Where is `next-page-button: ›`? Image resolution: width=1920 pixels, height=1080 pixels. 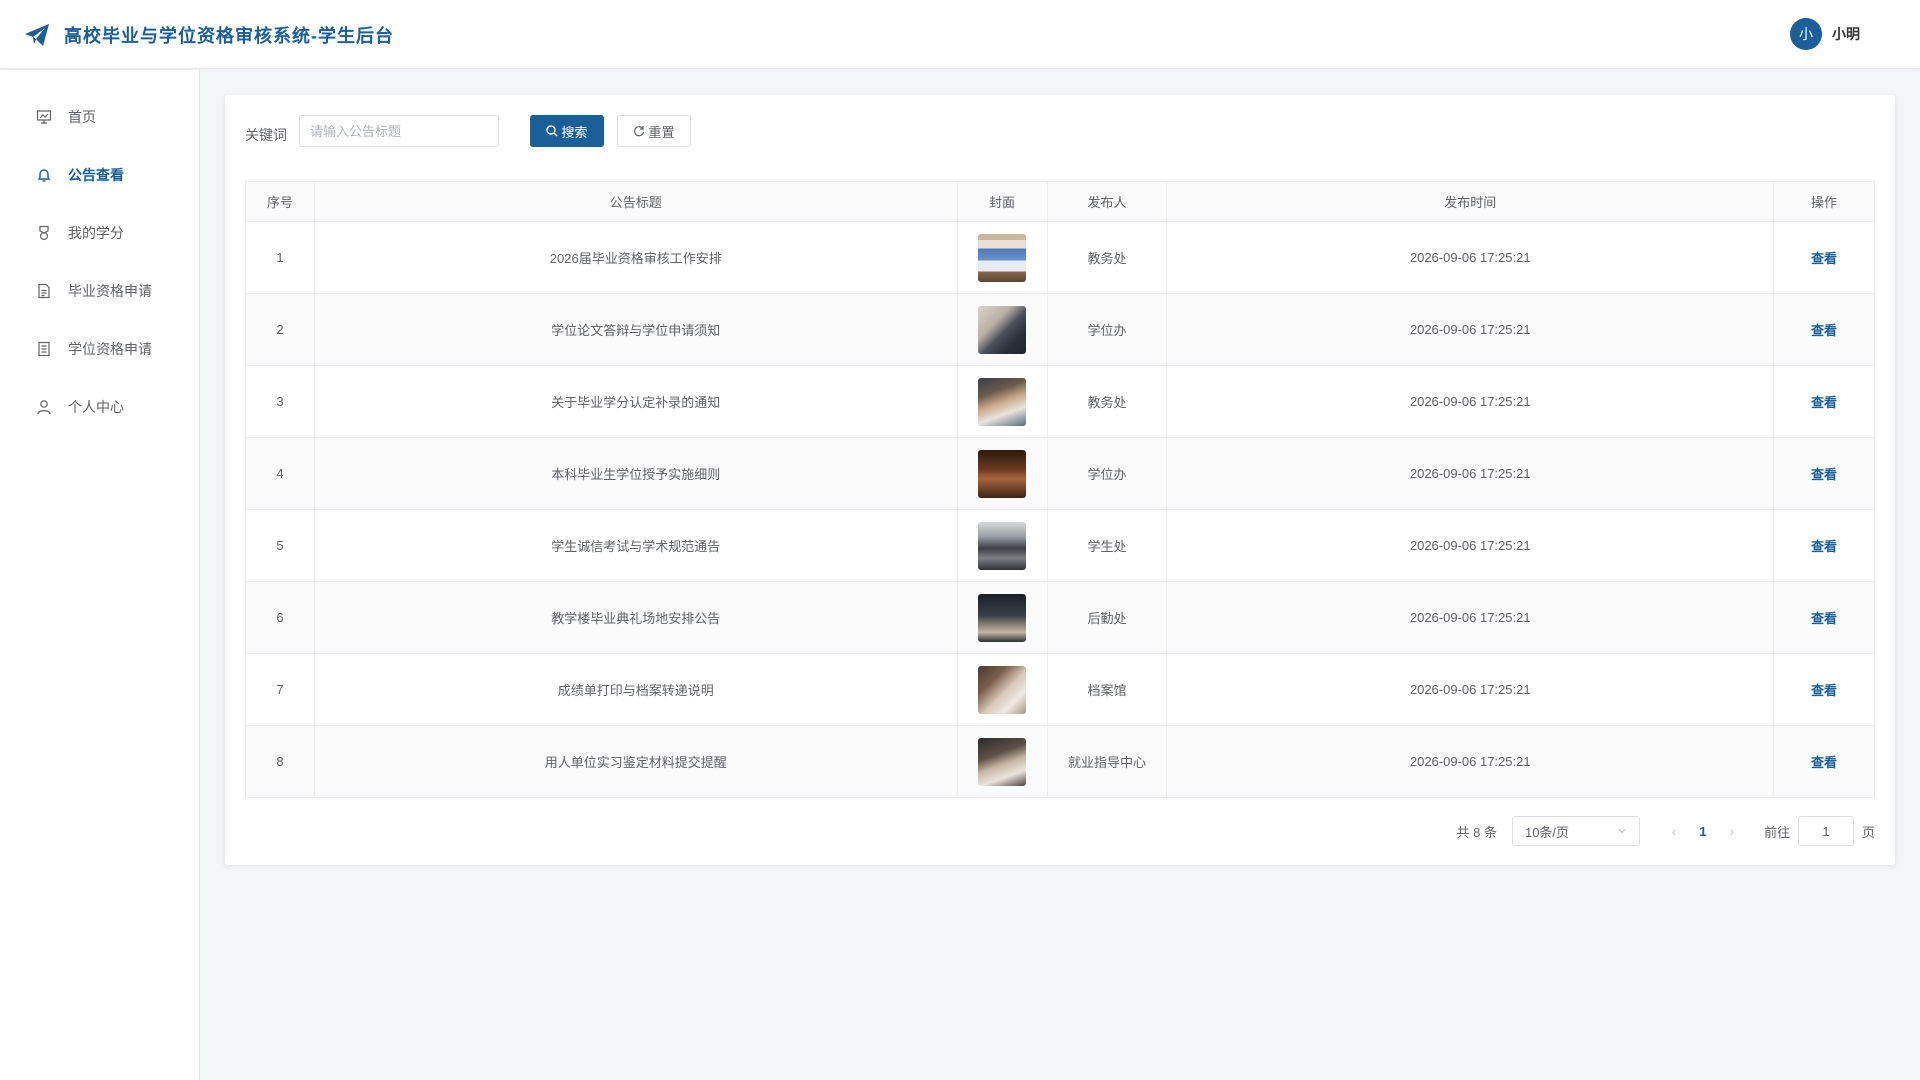
next-page-button: › is located at coordinates (1732, 831).